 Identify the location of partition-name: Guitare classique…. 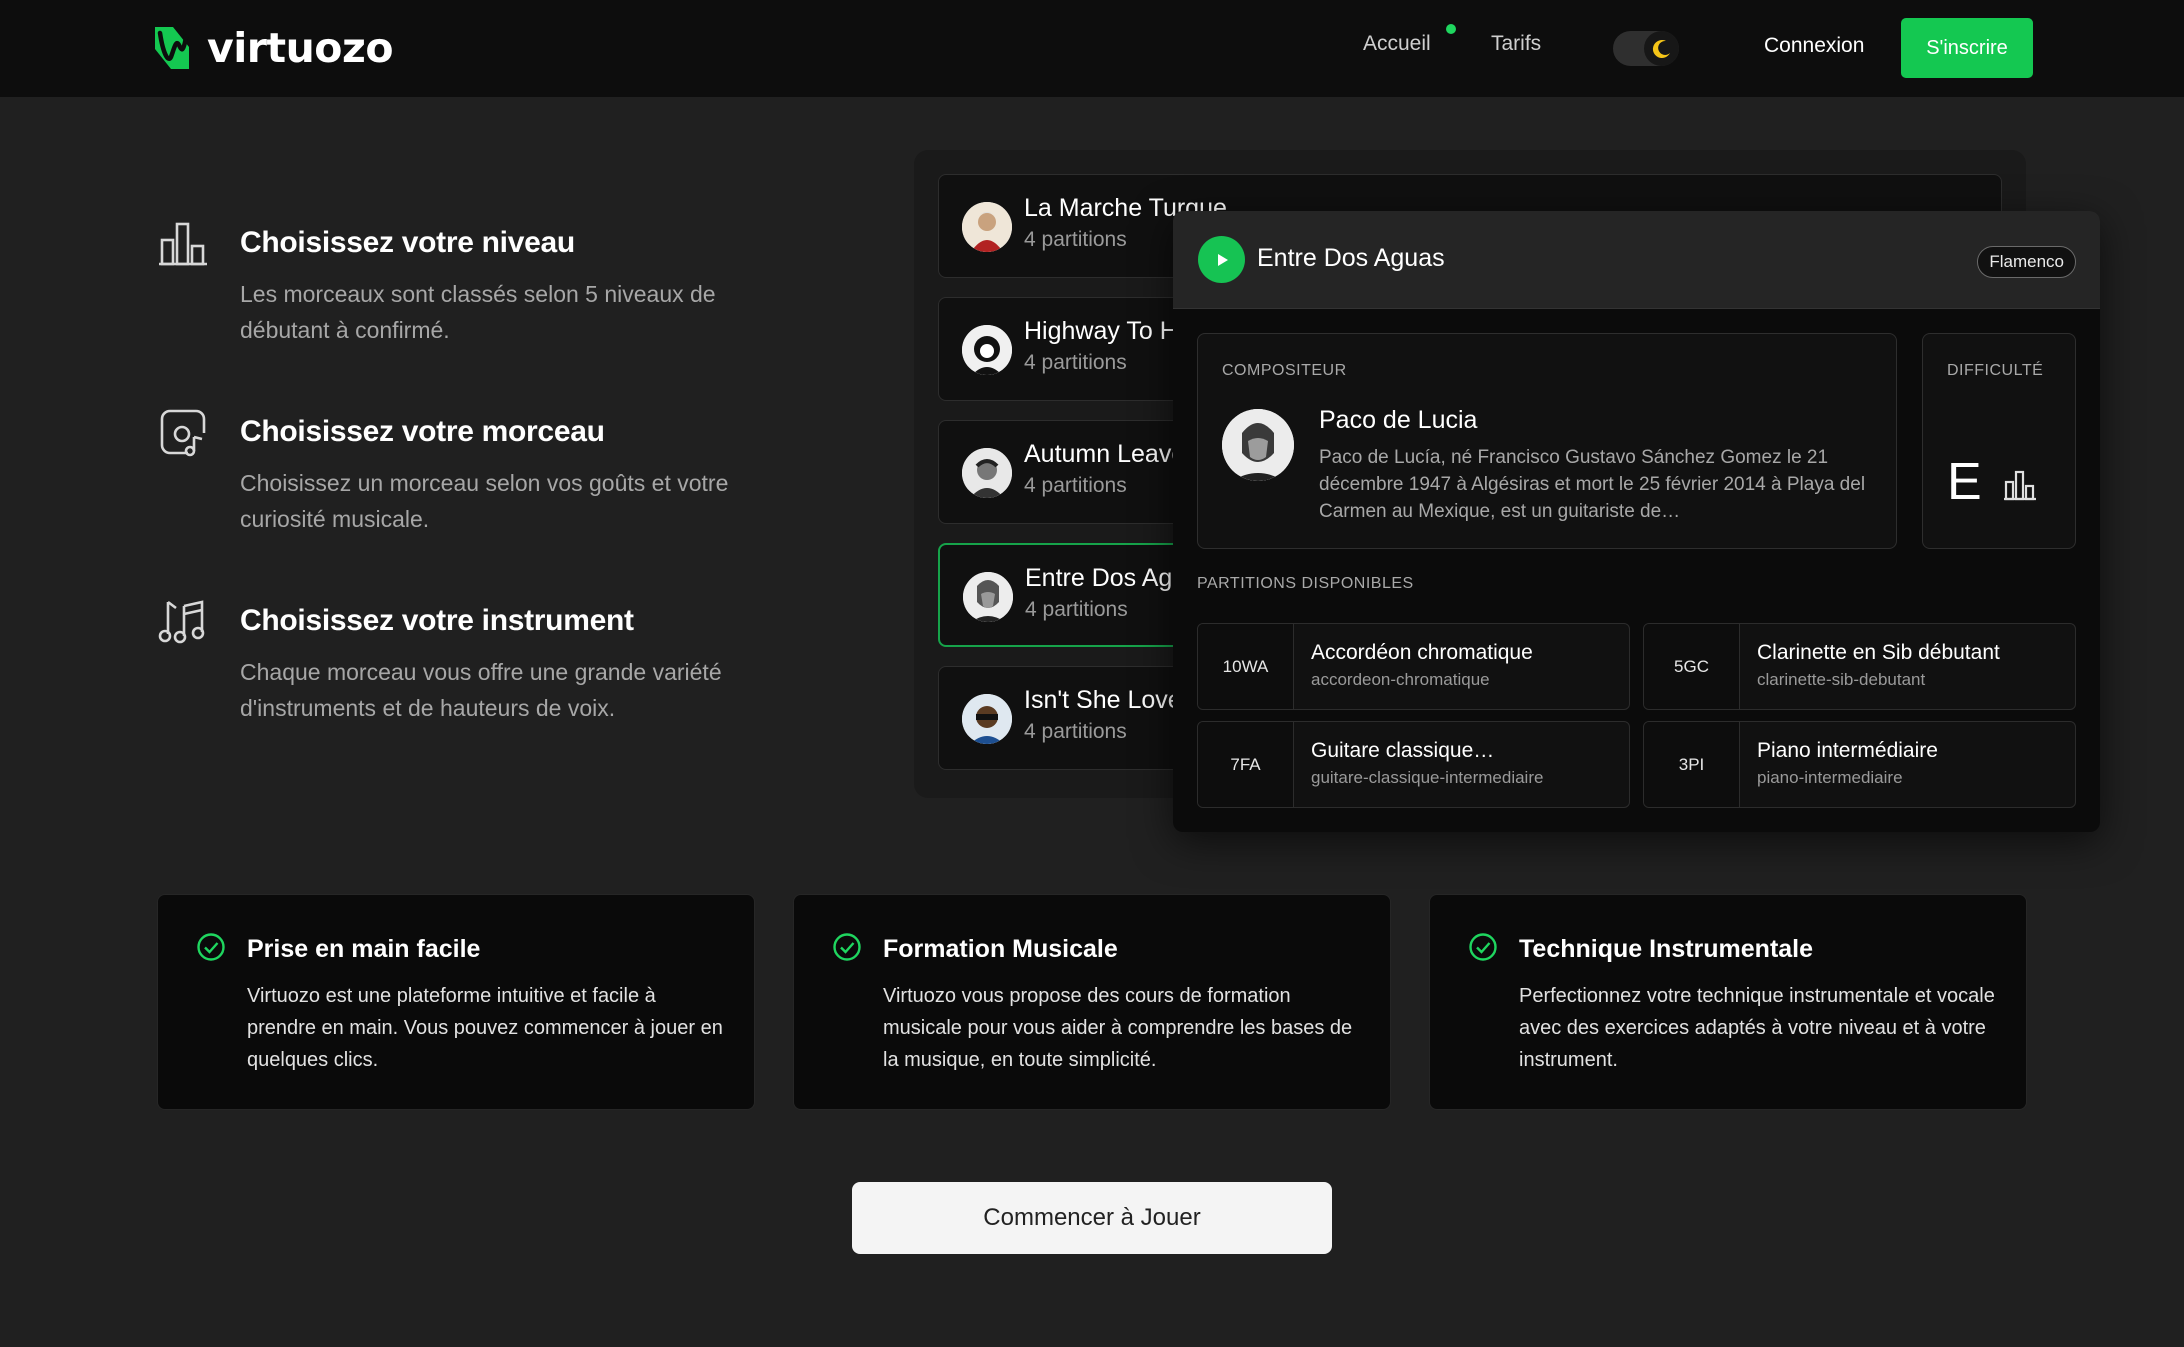
(1403, 750).